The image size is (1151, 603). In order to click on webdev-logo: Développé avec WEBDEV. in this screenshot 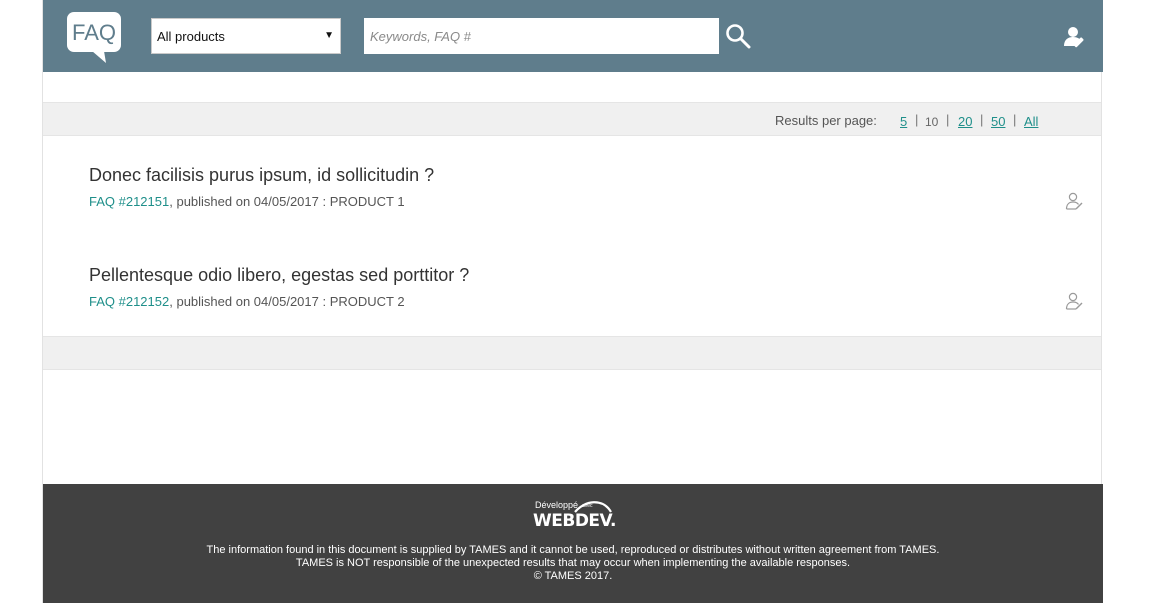, I will do `click(574, 515)`.